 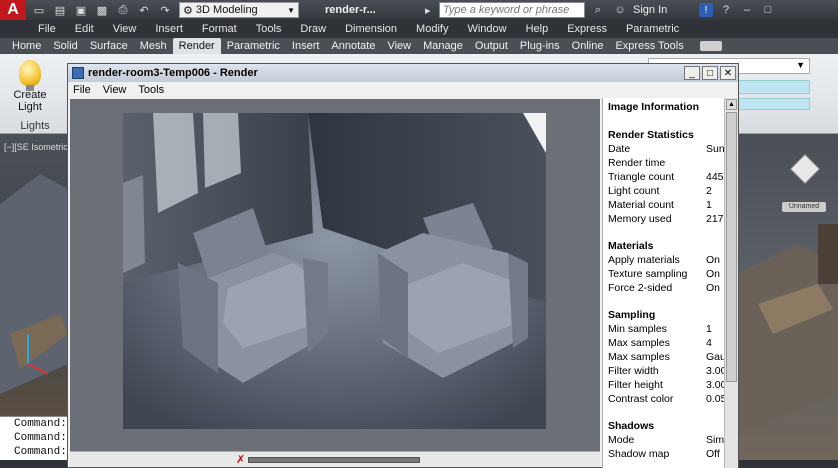 I want to click on section-shadows: Shadows, so click(x=631, y=426).